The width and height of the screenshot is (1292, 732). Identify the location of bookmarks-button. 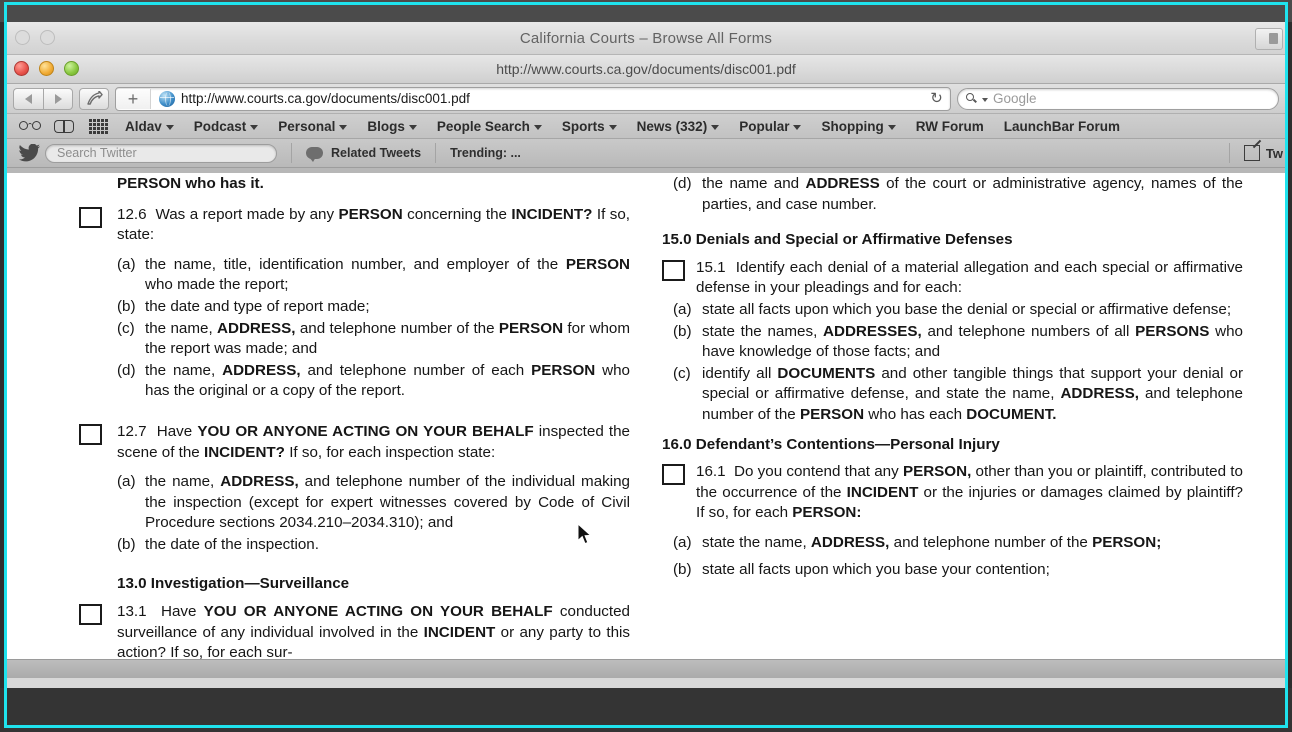
(64, 126).